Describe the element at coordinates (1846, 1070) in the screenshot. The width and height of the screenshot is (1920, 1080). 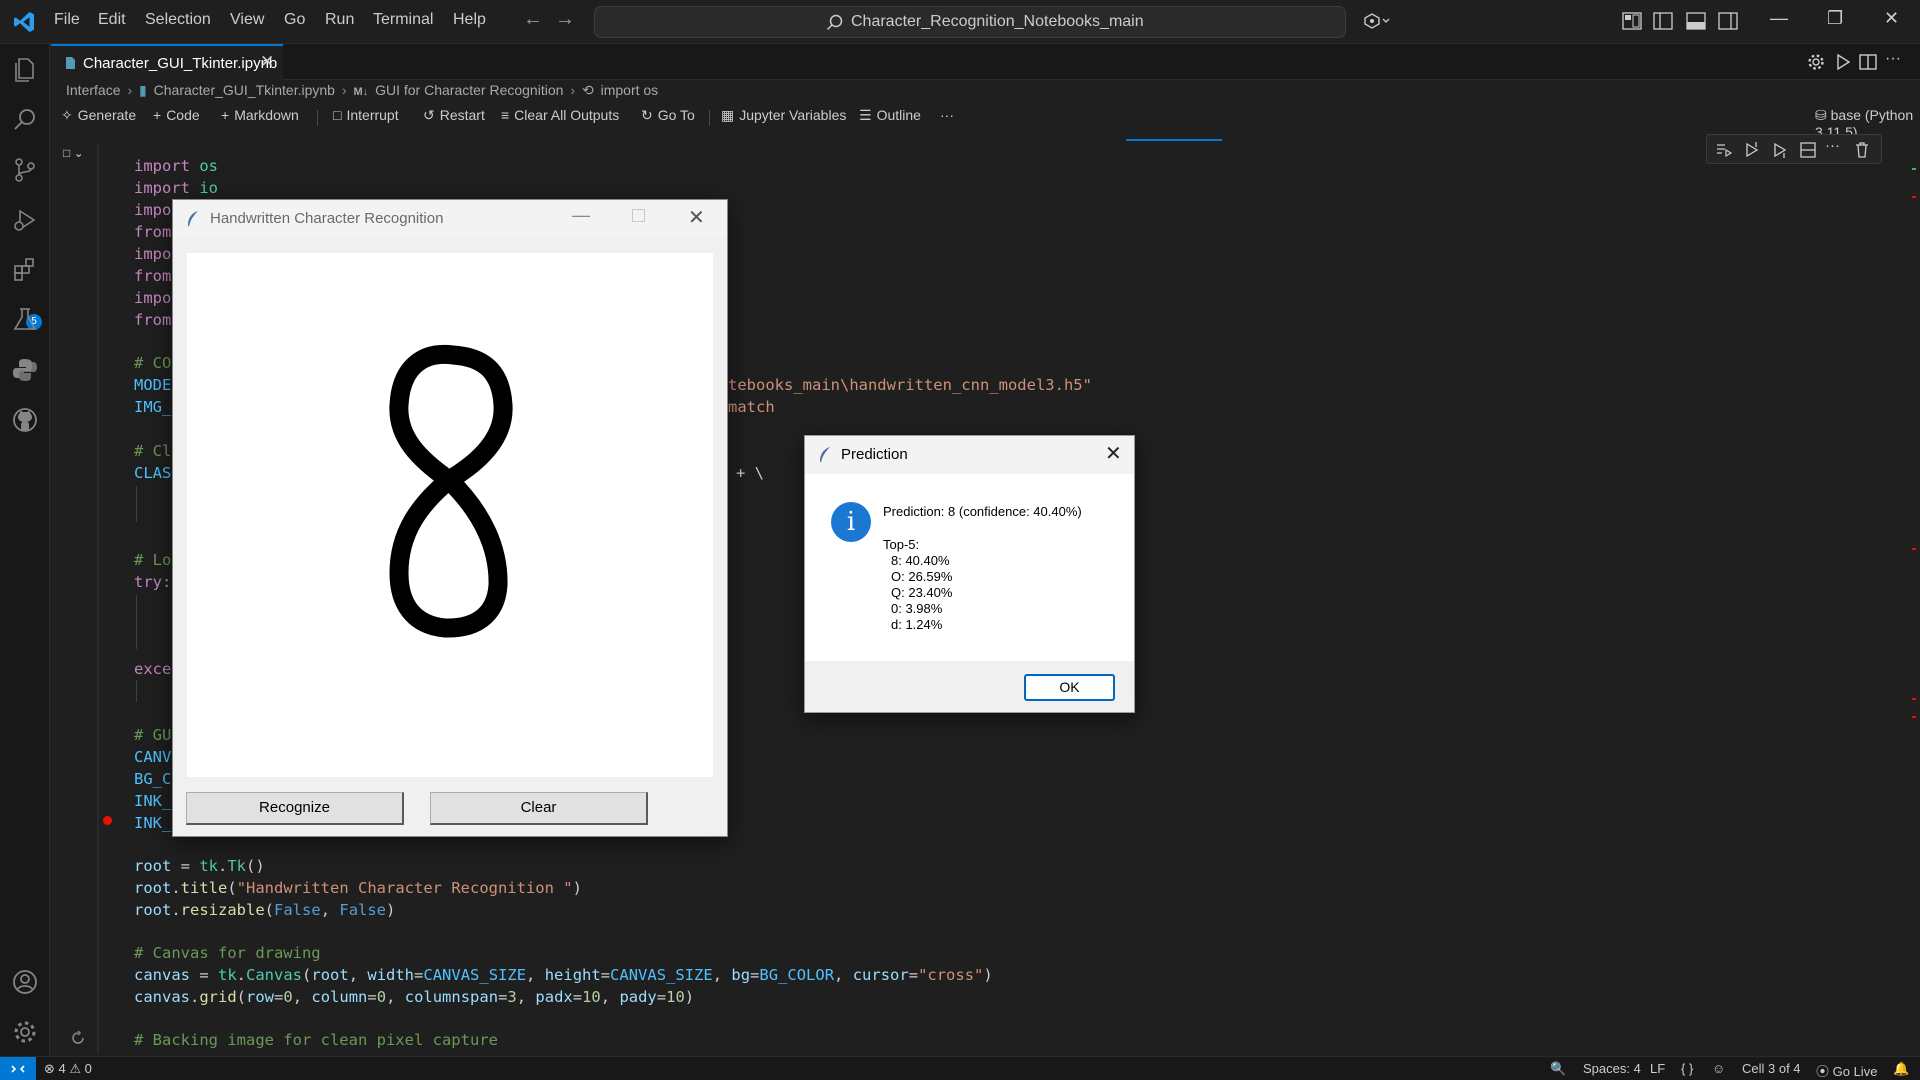
I see `go-live-button: ⦿ Go Live` at that location.